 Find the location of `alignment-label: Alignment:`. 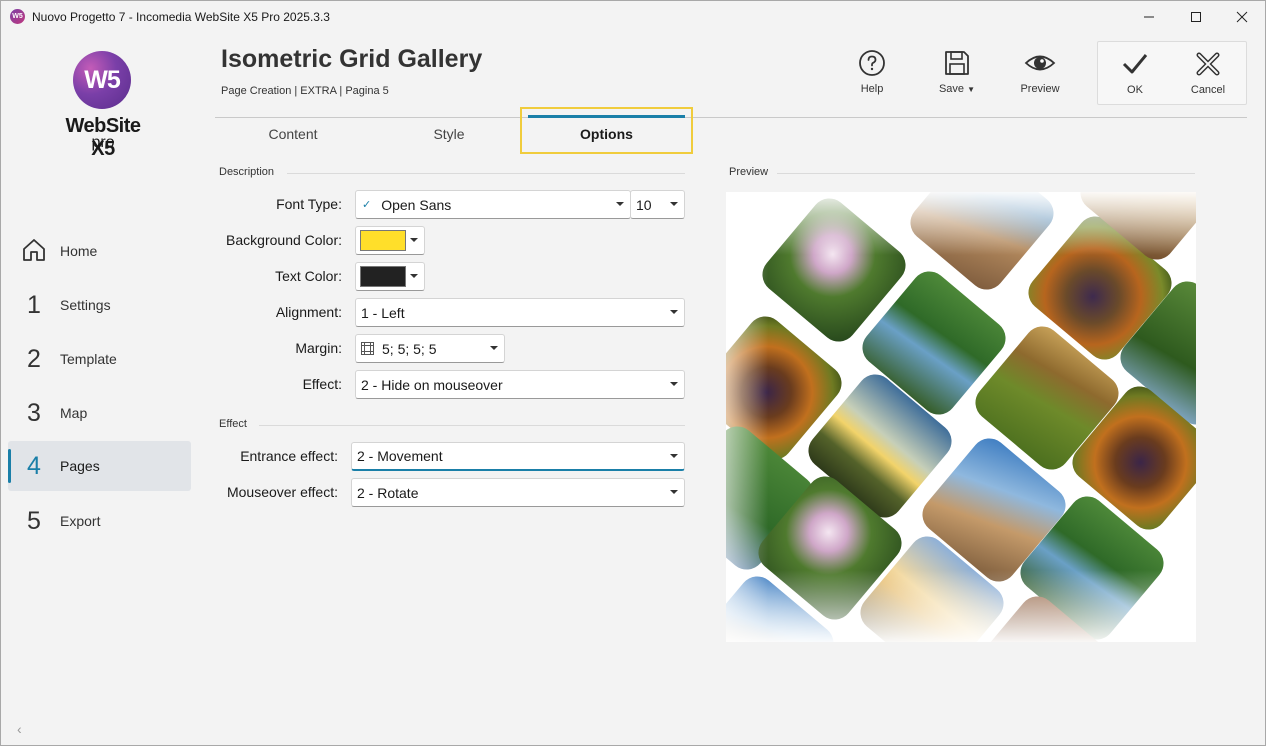

alignment-label: Alignment: is located at coordinates (308, 312).